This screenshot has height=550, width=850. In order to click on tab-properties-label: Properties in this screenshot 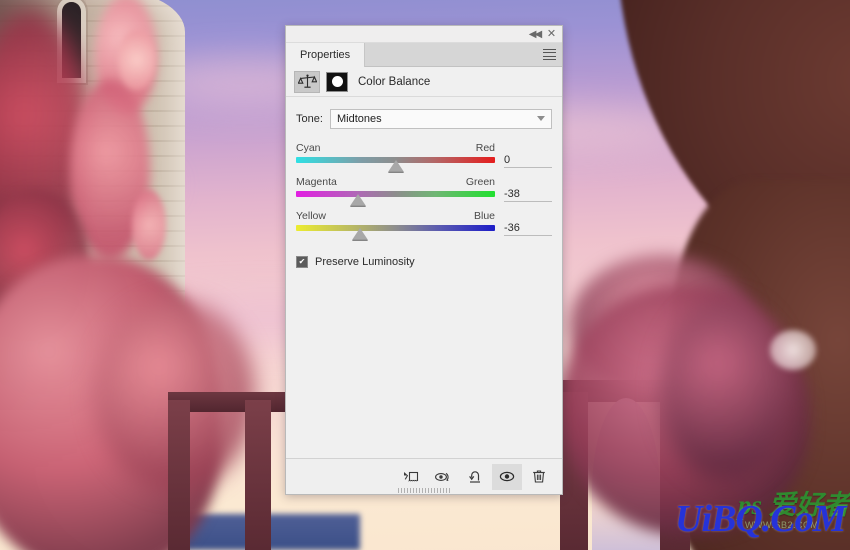, I will do `click(325, 55)`.